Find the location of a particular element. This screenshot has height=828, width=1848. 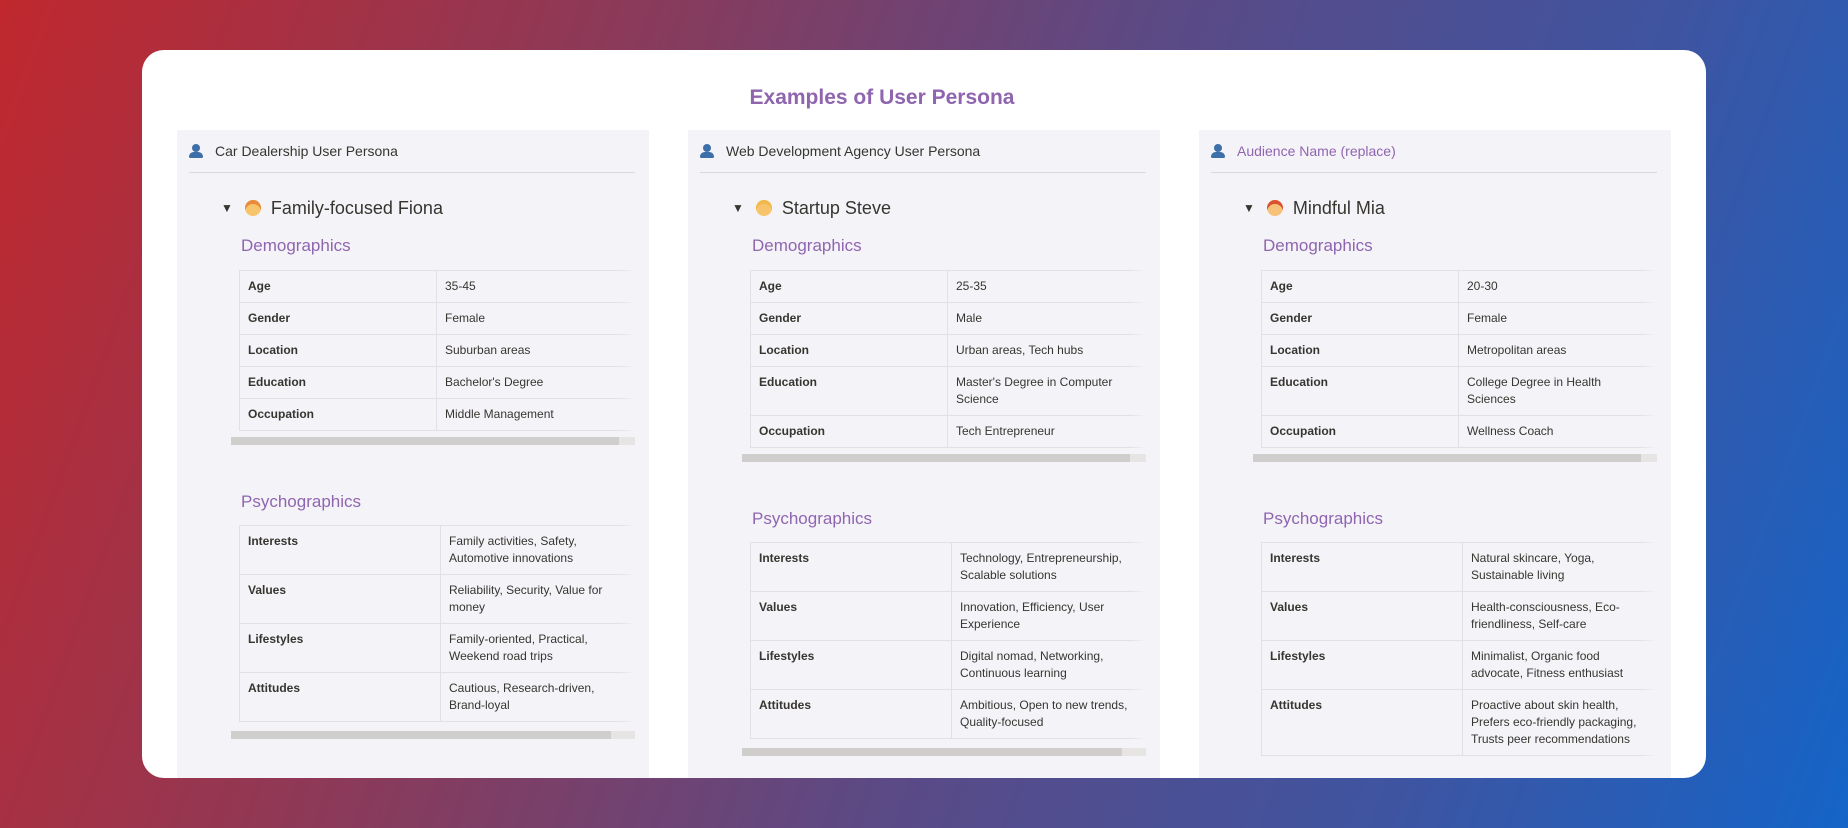

table-value: College Degree in Health Sciences is located at coordinates (1557, 391).